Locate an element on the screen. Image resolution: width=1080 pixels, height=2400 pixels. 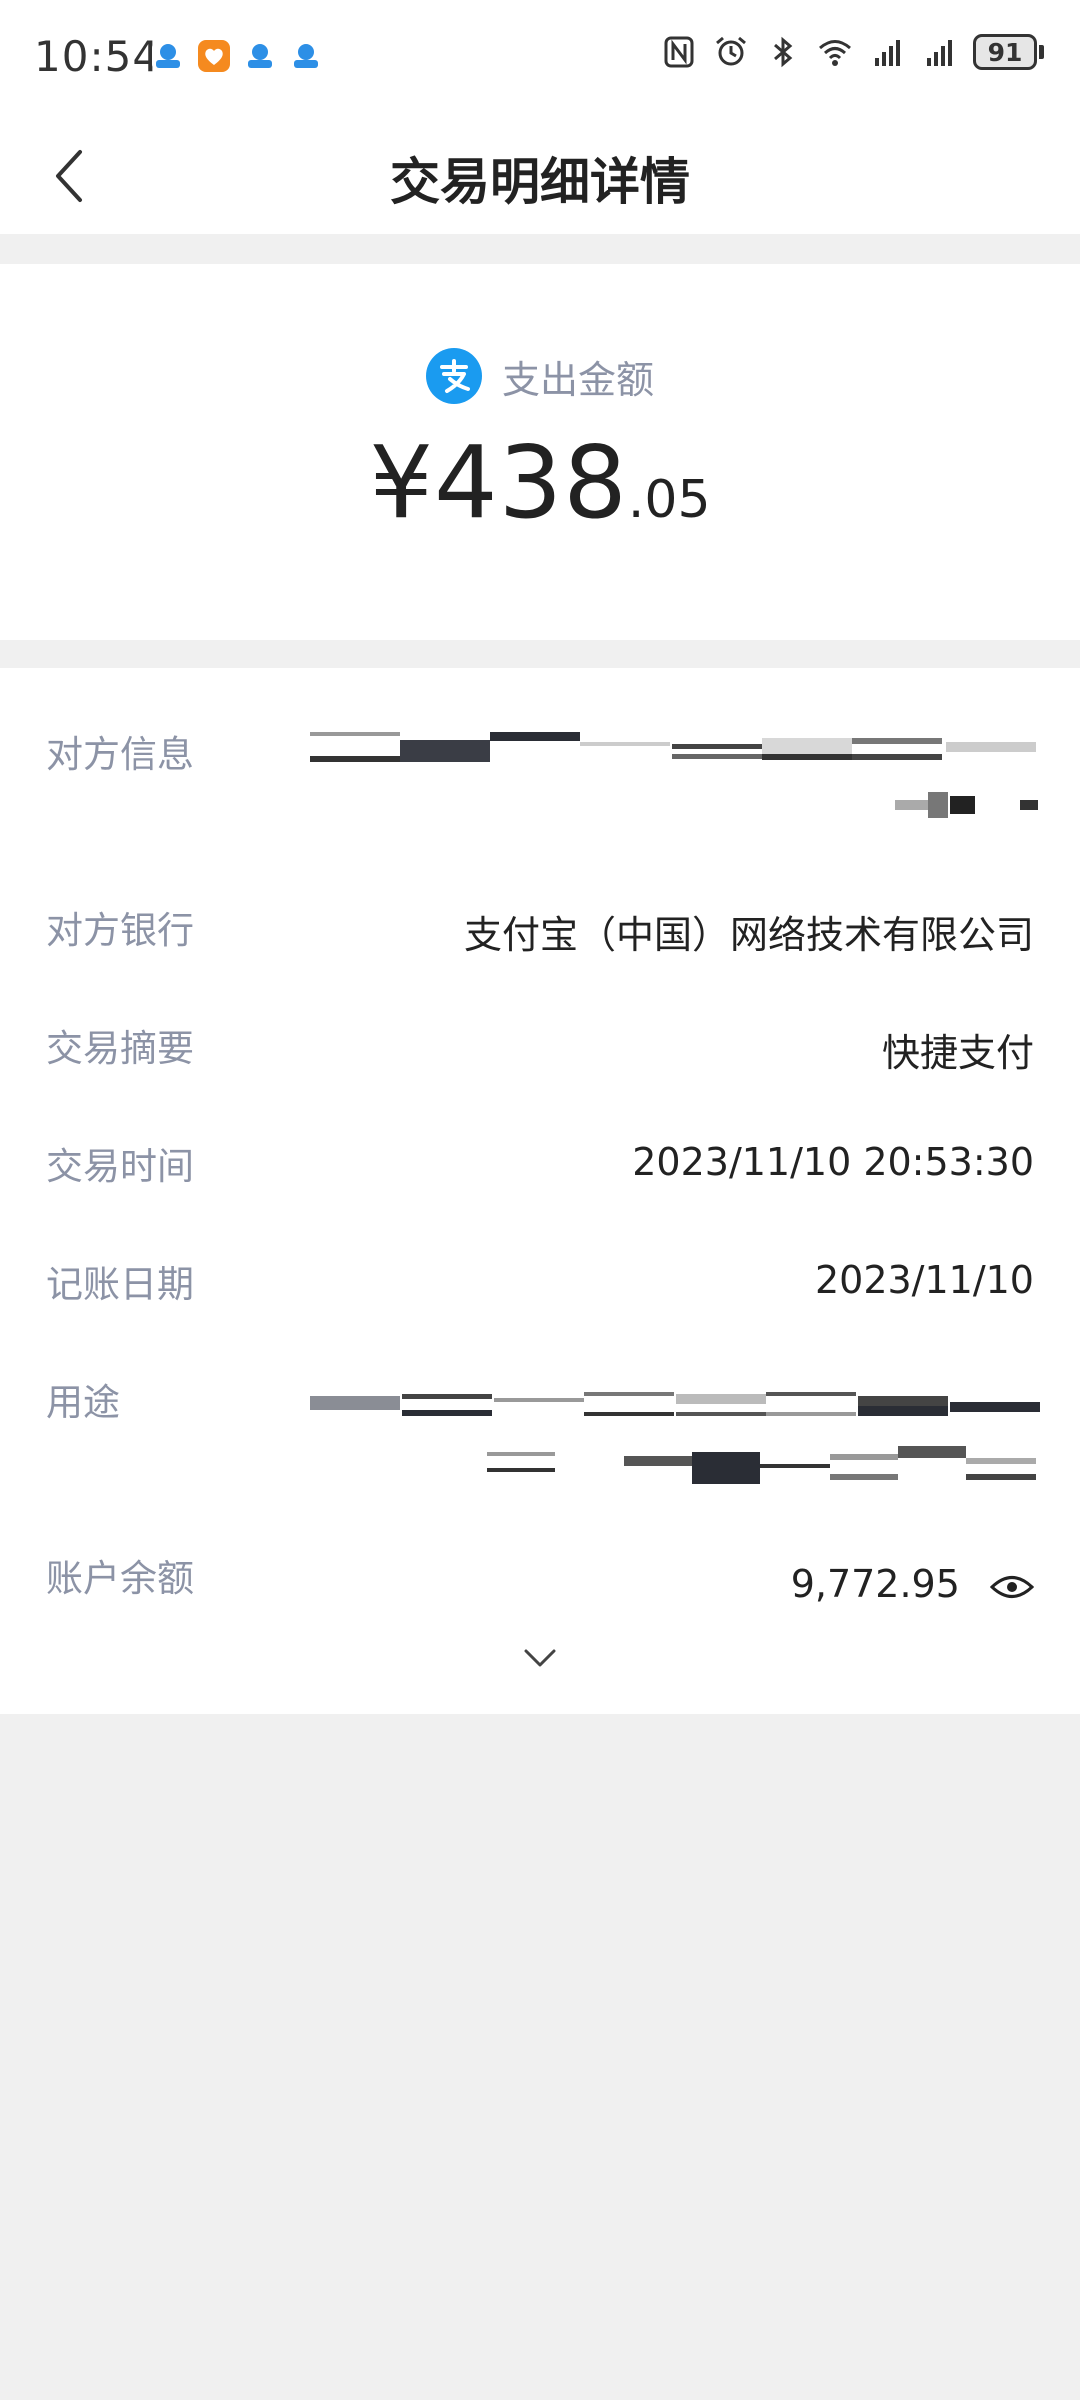
alipay-icon is located at coordinates (453, 376).